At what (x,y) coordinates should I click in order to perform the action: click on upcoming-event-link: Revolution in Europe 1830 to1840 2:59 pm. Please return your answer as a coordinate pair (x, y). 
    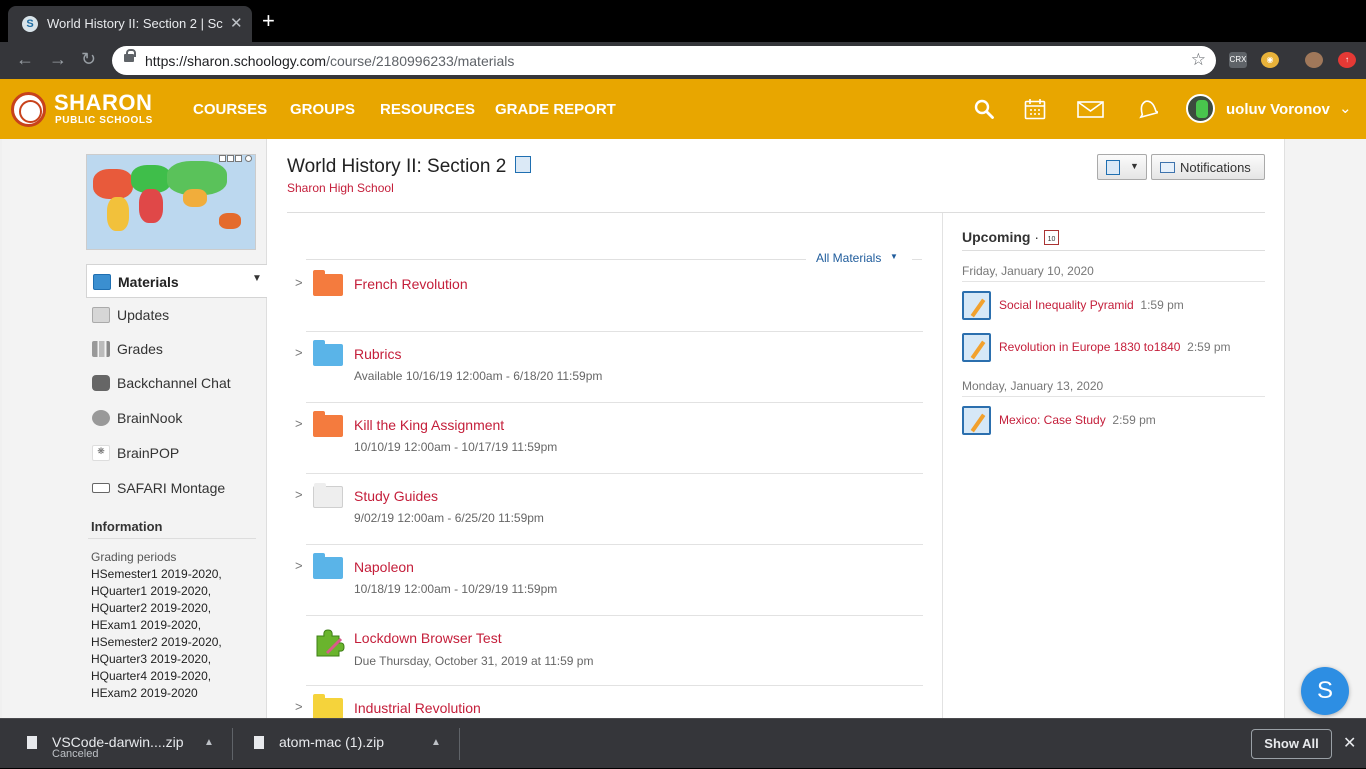
    Looking at the image, I should click on (1115, 347).